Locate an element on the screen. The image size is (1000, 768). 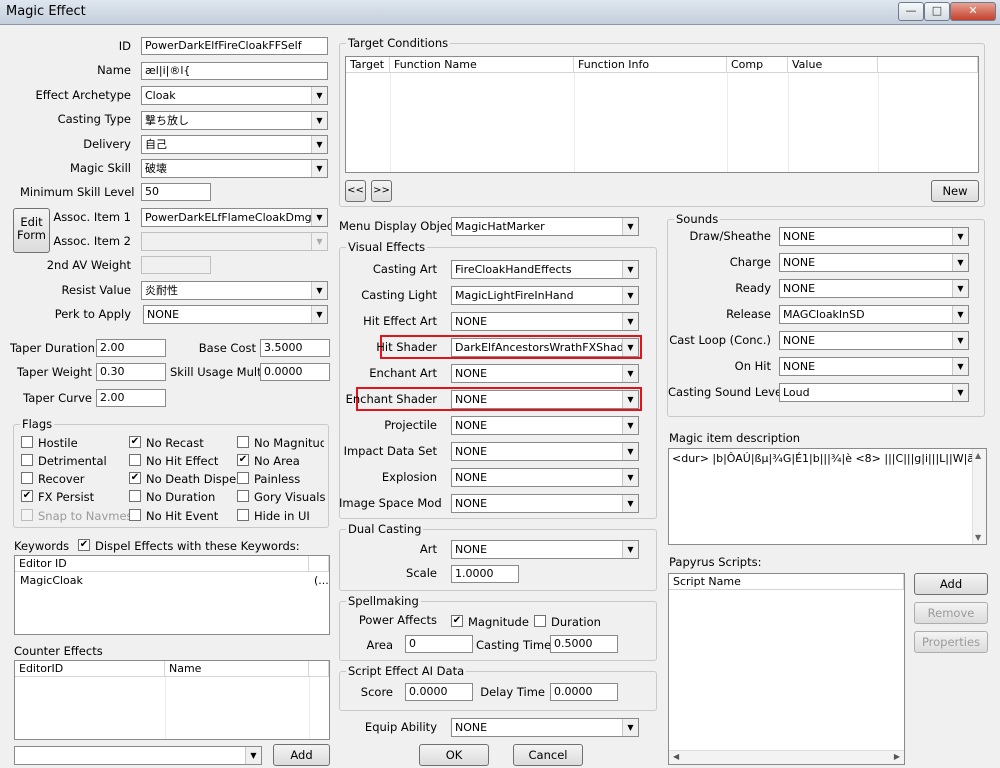
keyword-row: MagicCloak is located at coordinates (51, 580).